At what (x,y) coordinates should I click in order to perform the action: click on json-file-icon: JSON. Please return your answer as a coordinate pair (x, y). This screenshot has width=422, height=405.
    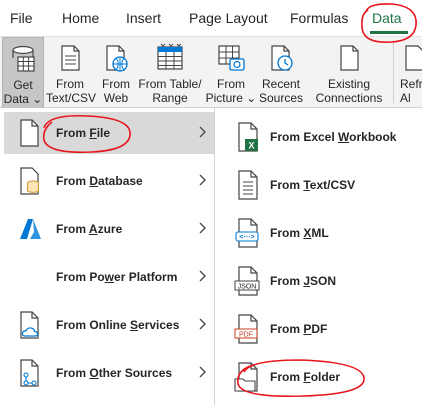
    Looking at the image, I should click on (247, 281).